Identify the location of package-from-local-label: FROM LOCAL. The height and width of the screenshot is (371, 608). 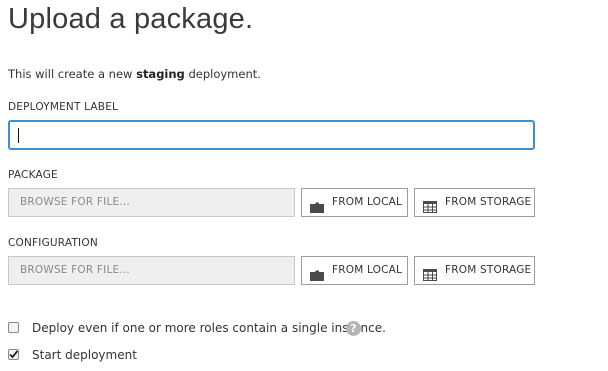
(367, 202).